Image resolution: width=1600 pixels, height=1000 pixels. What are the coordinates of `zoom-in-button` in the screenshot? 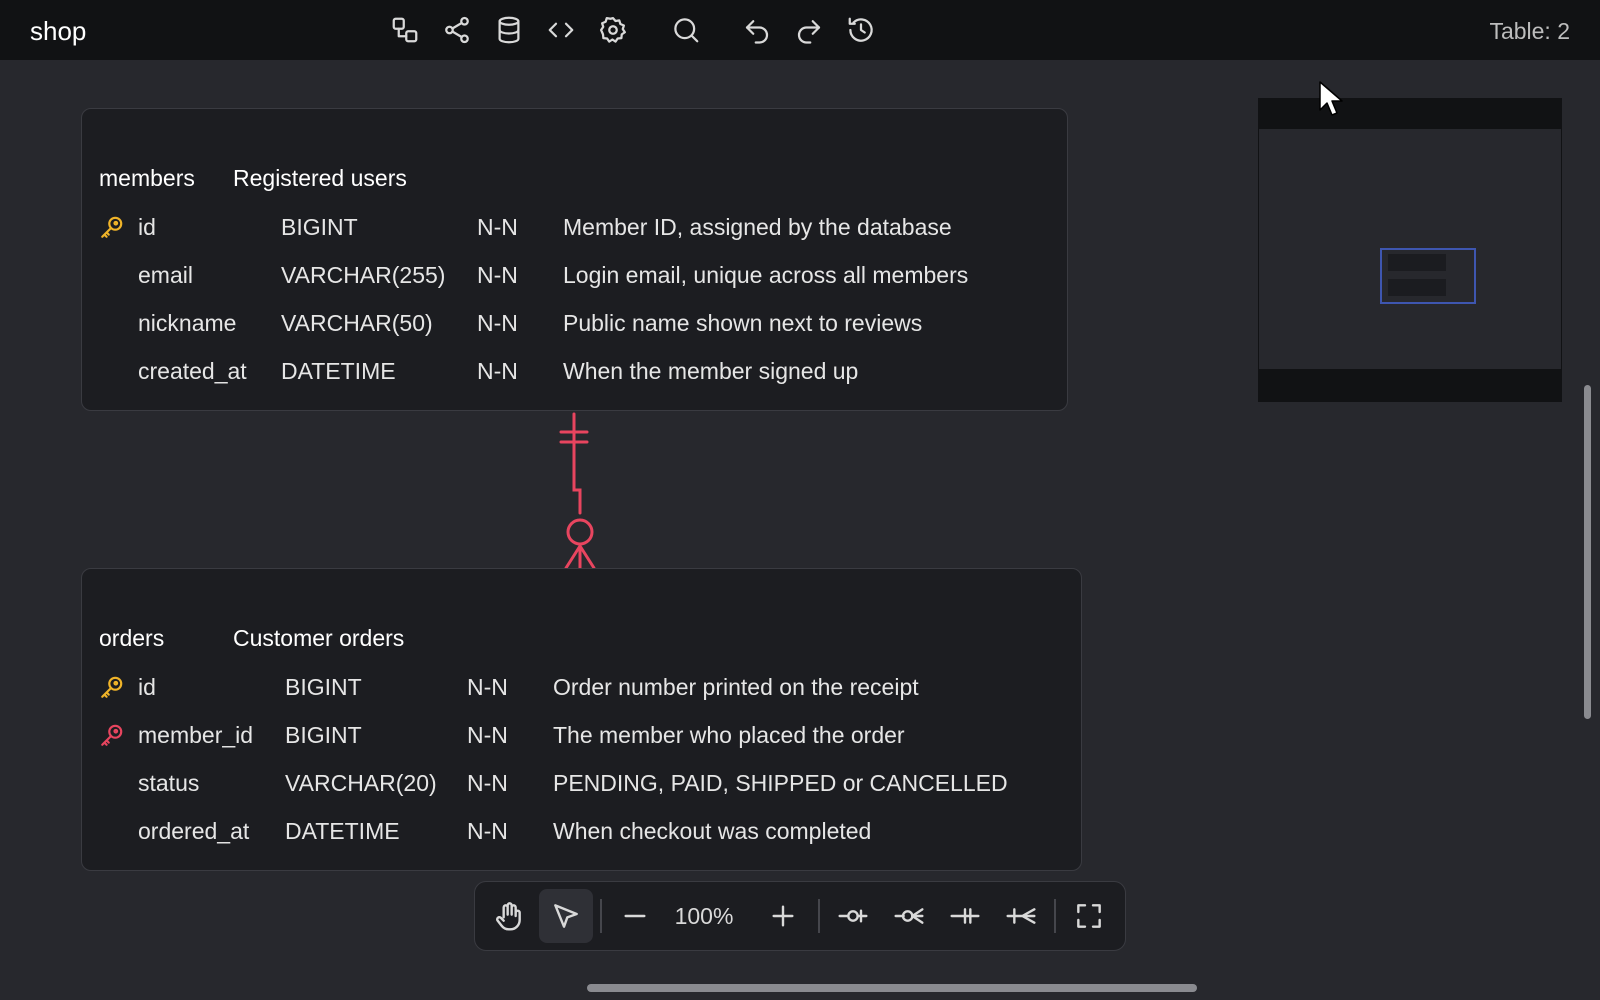 It's located at (783, 916).